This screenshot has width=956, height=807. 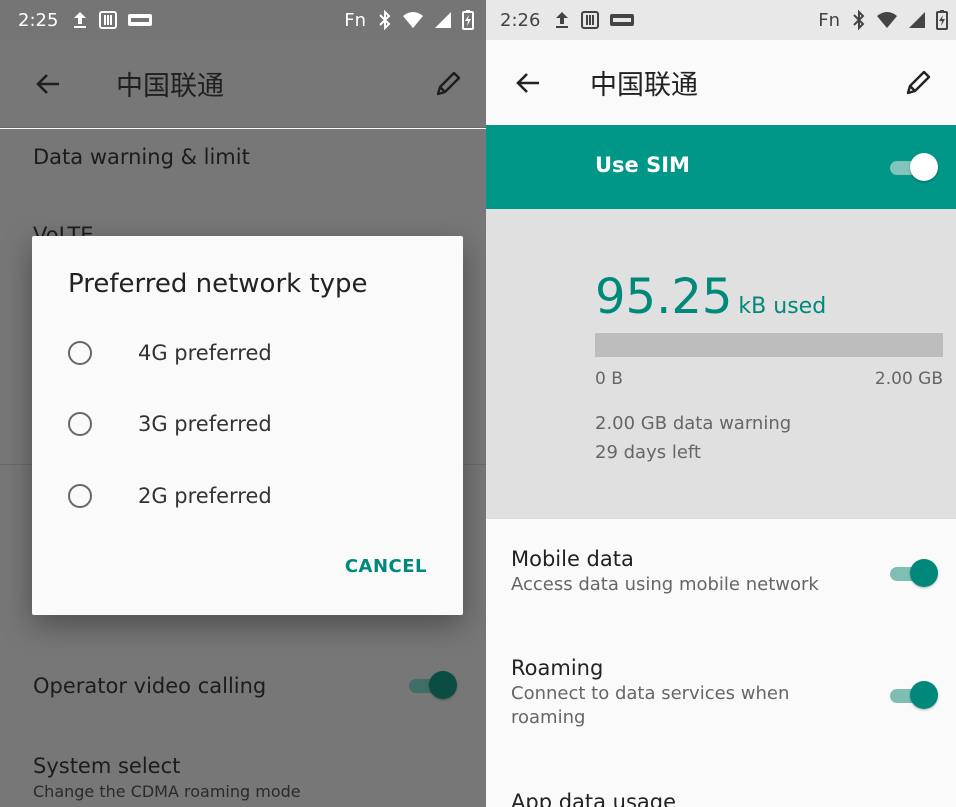 What do you see at coordinates (721, 167) in the screenshot?
I see `use-sim-bar: Use SIM` at bounding box center [721, 167].